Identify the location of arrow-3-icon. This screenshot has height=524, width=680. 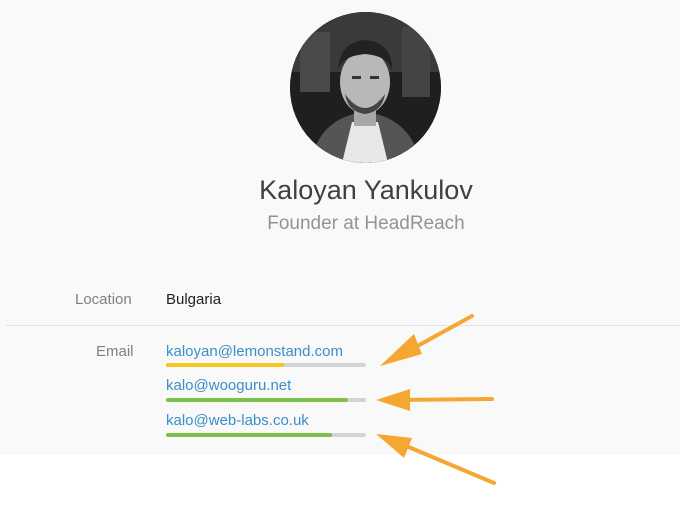
(436, 459).